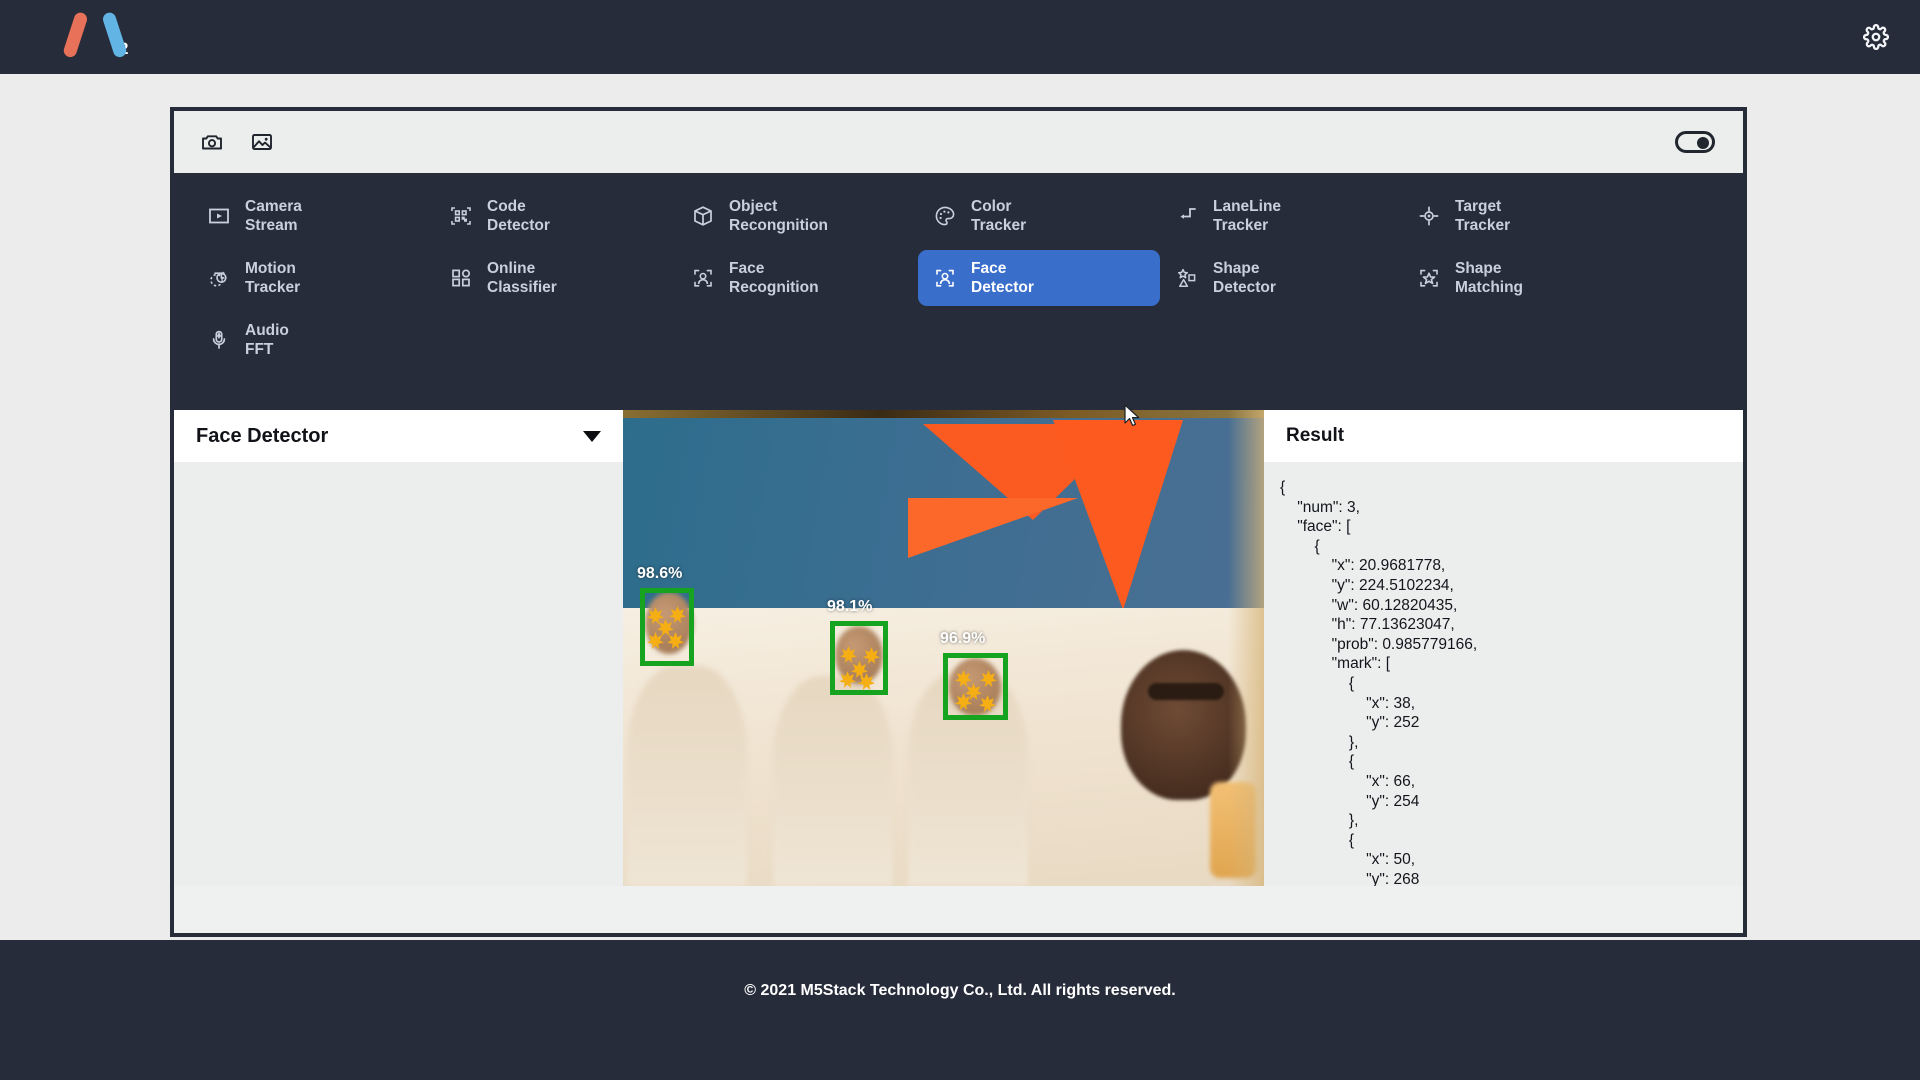 The image size is (1920, 1080). What do you see at coordinates (660, 573) in the screenshot?
I see `detection-confidence-label: 98.6%` at bounding box center [660, 573].